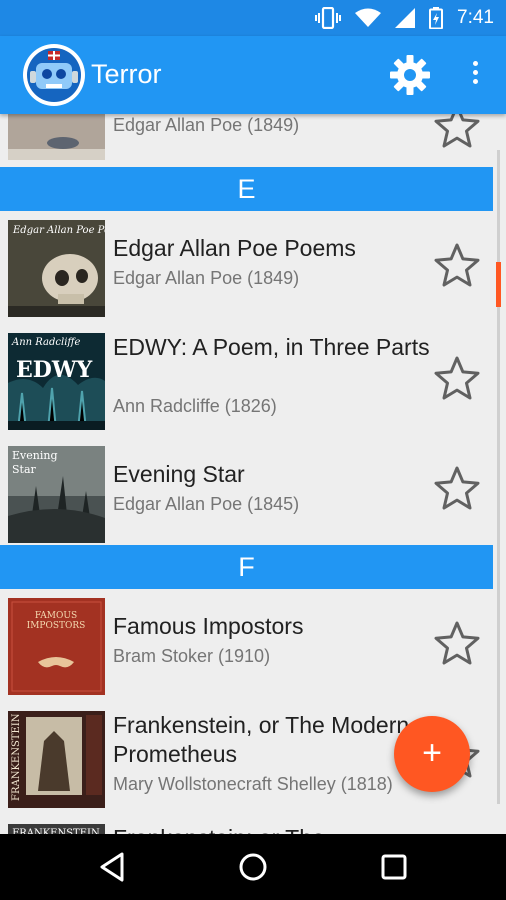 The width and height of the screenshot is (506, 900). I want to click on scrollbar-thumb, so click(498, 284).